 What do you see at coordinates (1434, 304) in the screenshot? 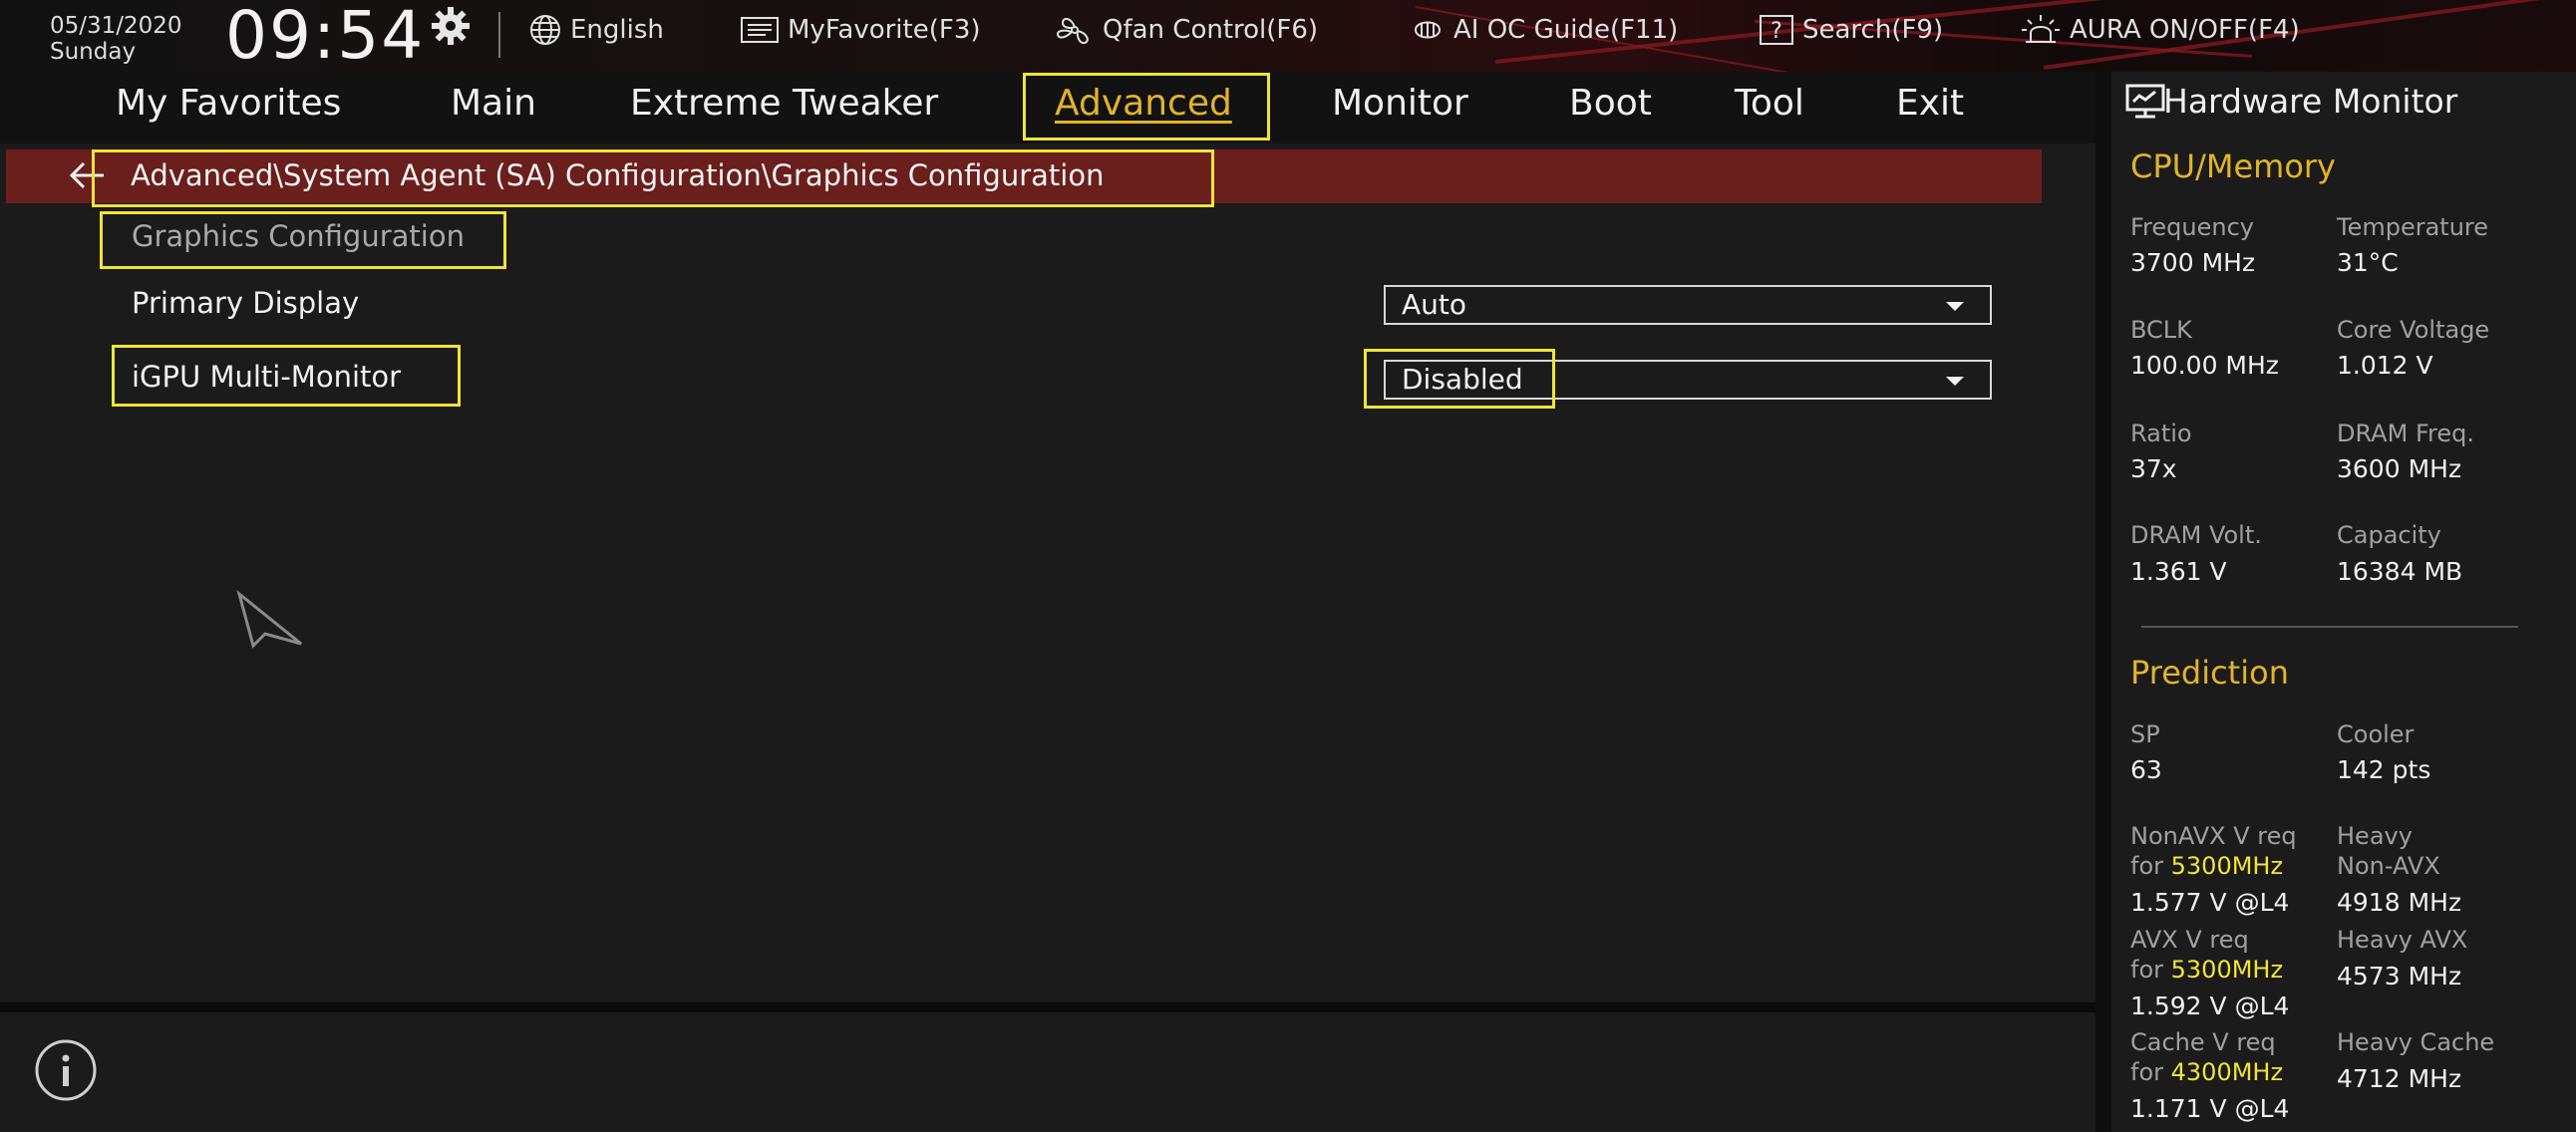
I see `primary-display-value: Auto` at bounding box center [1434, 304].